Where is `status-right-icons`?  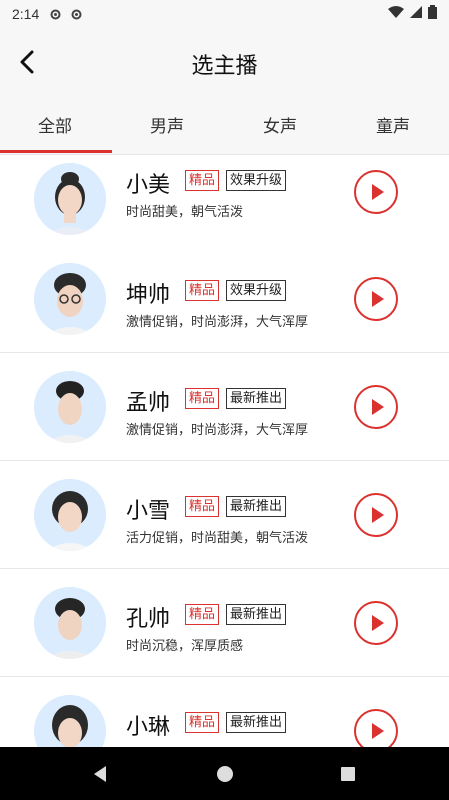 status-right-icons is located at coordinates (412, 14).